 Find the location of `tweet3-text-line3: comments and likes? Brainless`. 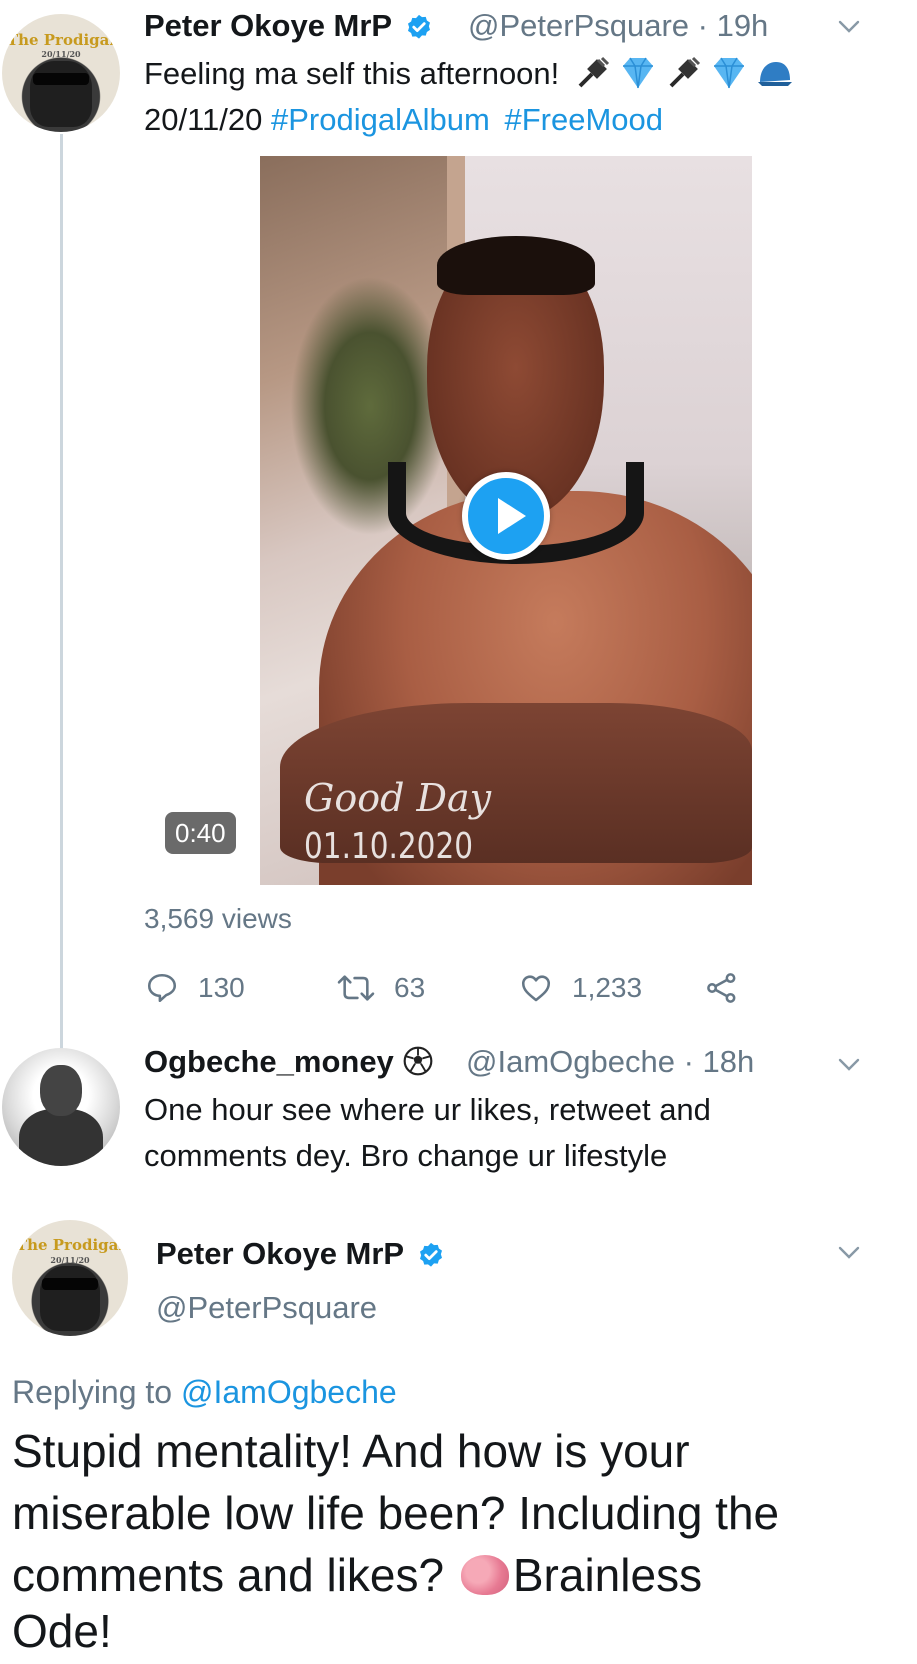

tweet3-text-line3: comments and likes? Brainless is located at coordinates (357, 1575).